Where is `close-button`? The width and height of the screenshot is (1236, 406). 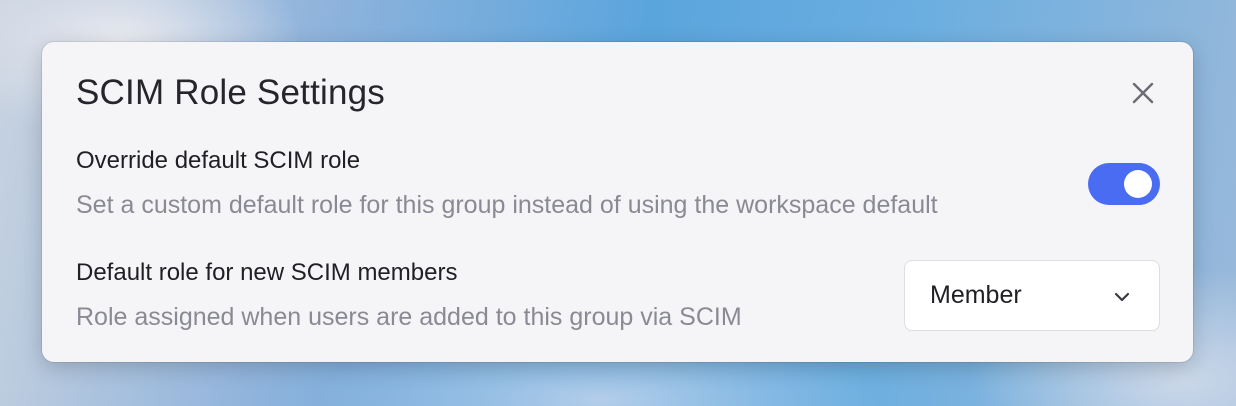 close-button is located at coordinates (1143, 93).